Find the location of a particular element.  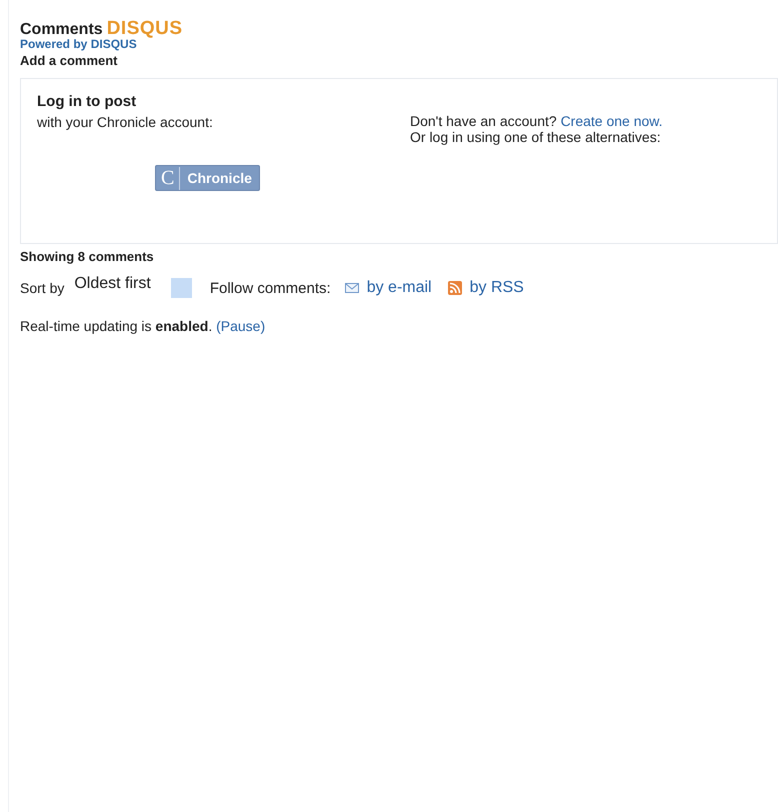

envelope-icon is located at coordinates (351, 288).